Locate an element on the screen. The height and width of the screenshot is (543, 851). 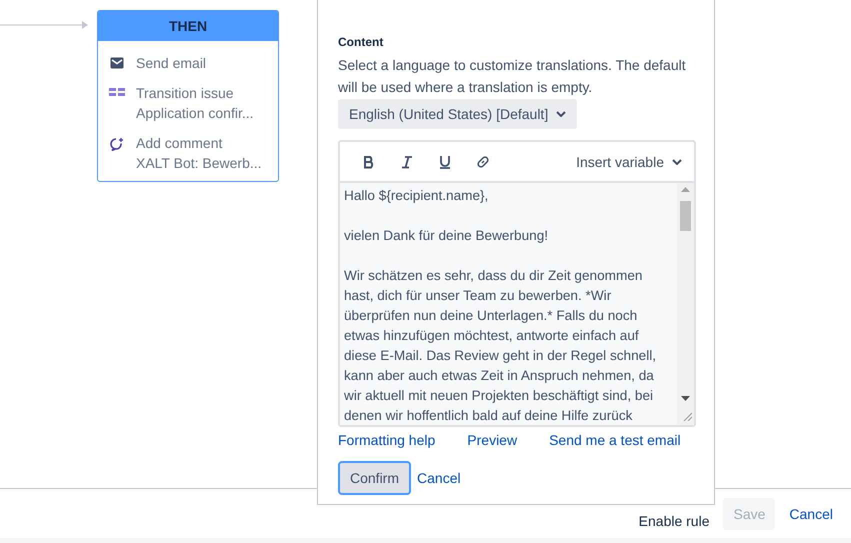
link-icon is located at coordinates (483, 162).